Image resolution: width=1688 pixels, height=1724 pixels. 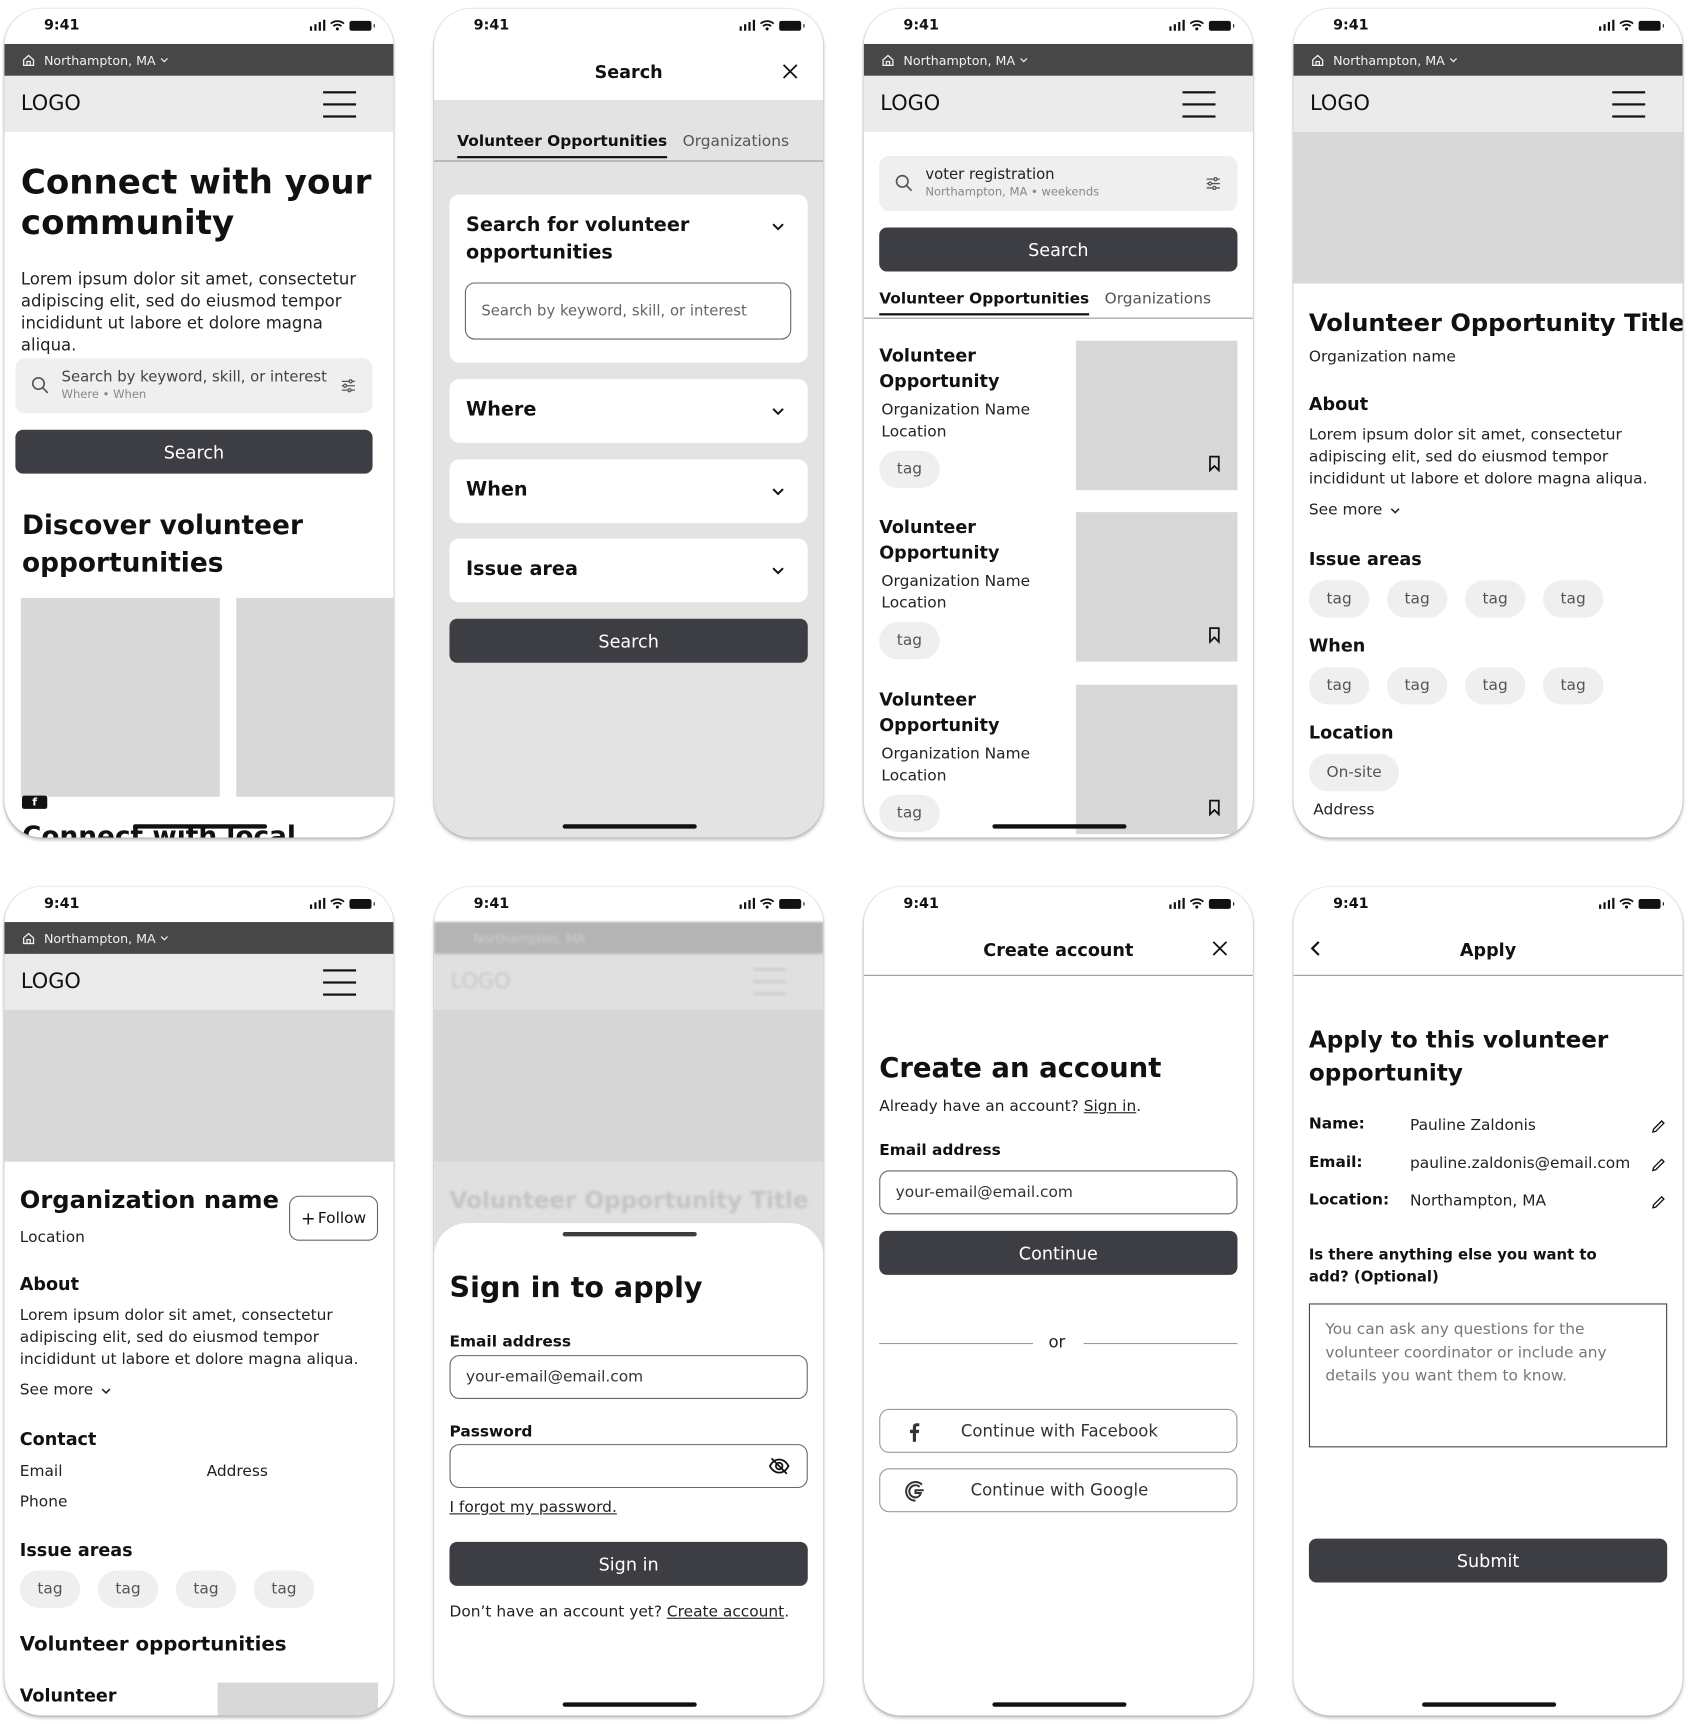 What do you see at coordinates (1488, 1560) in the screenshot?
I see `submit-button: Submit` at bounding box center [1488, 1560].